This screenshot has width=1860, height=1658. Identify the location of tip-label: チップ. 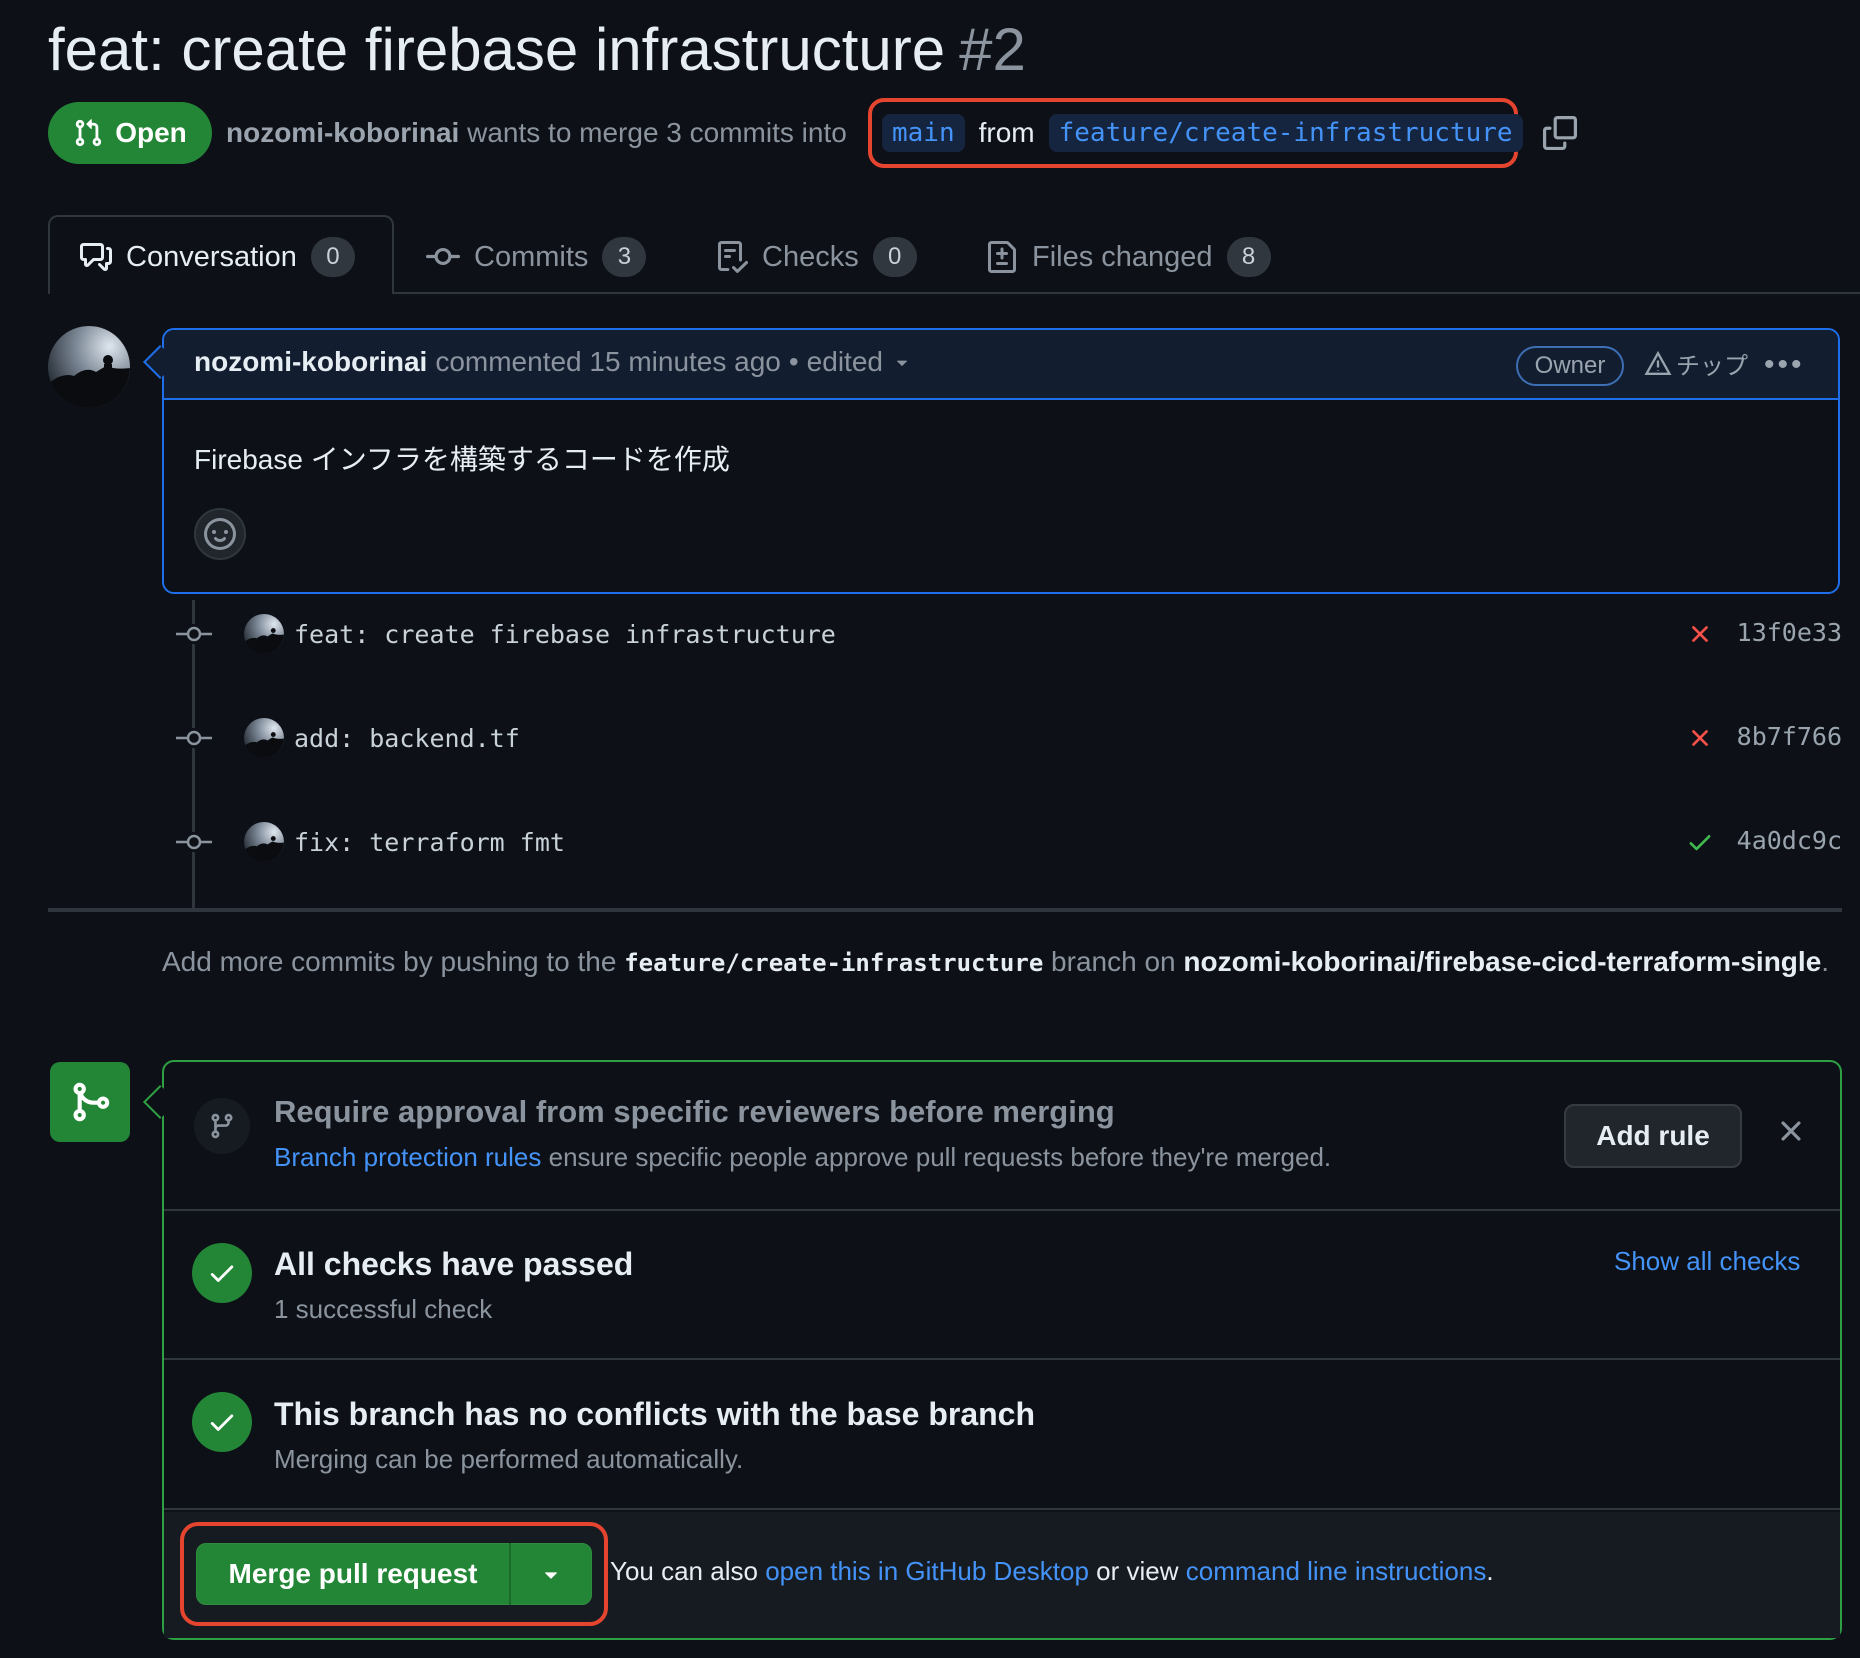
(1712, 366).